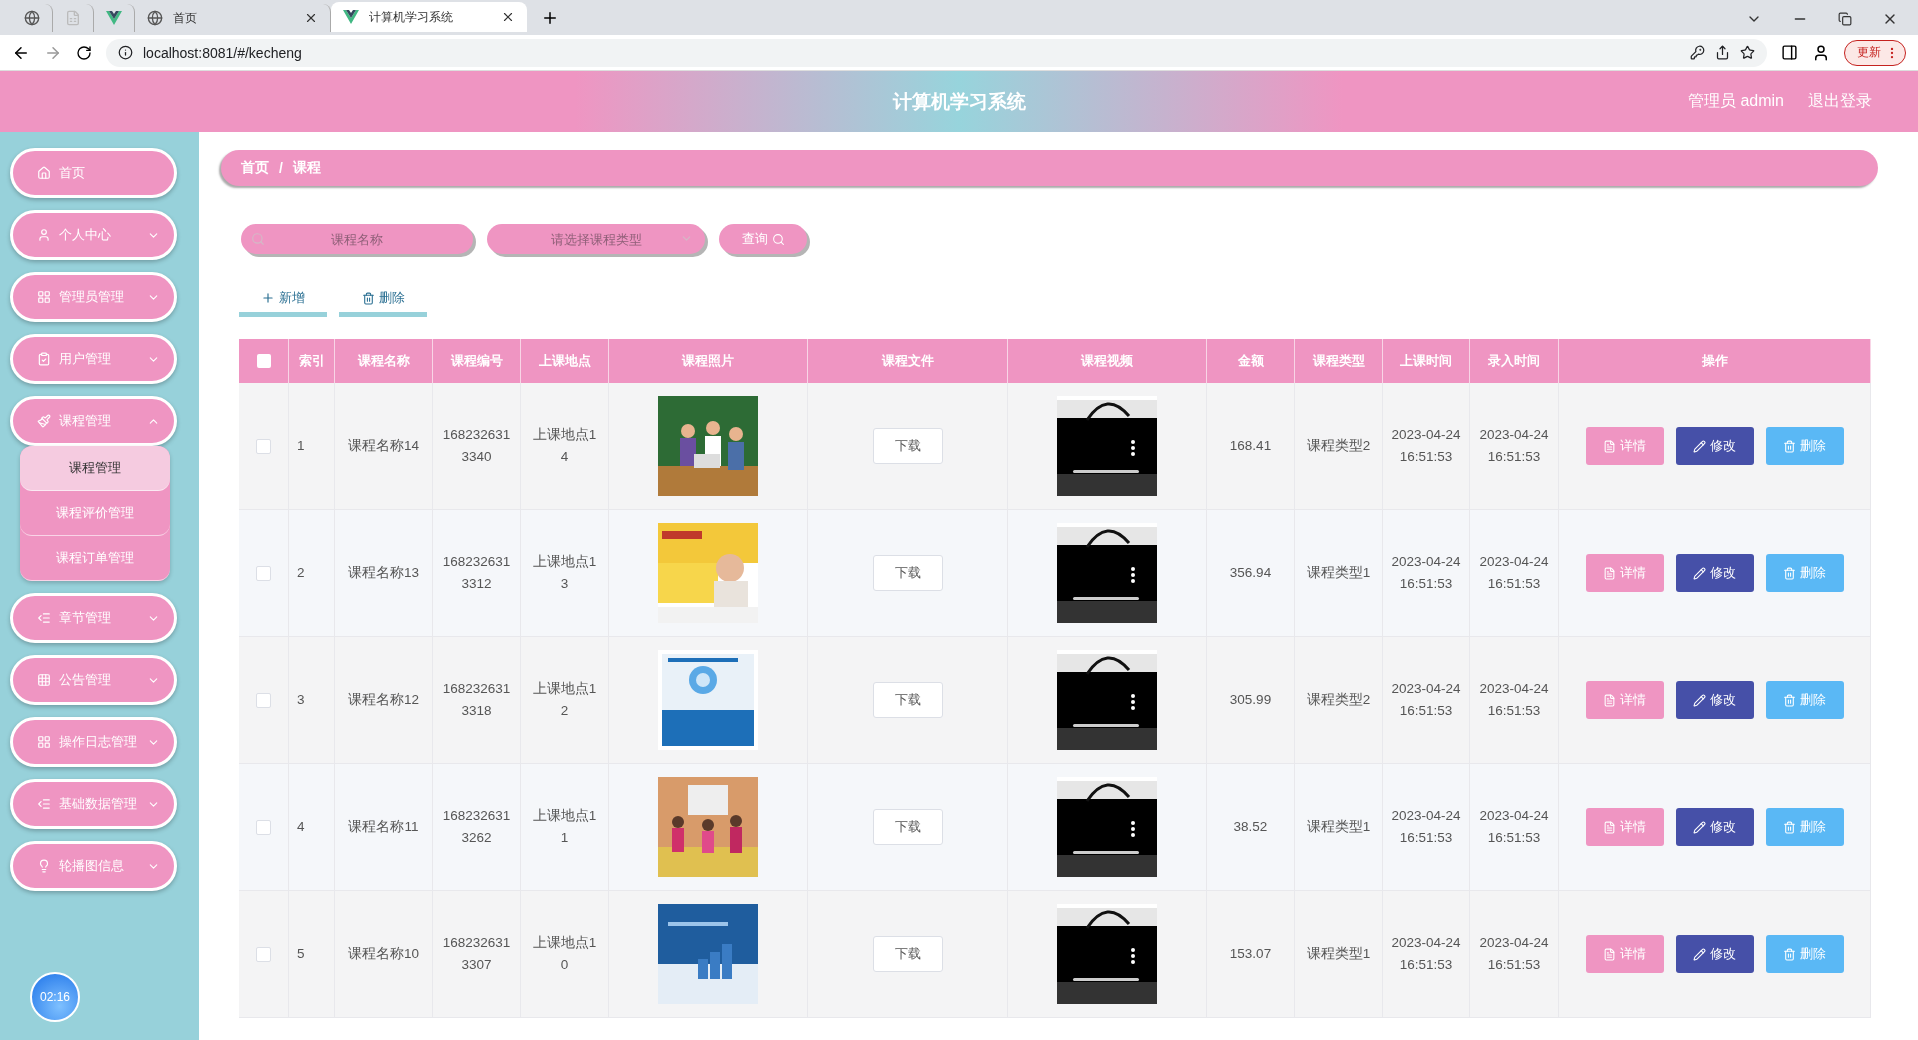 The width and height of the screenshot is (1918, 1040). What do you see at coordinates (93, 297) in the screenshot?
I see `sidebar-item: 管理员管理` at bounding box center [93, 297].